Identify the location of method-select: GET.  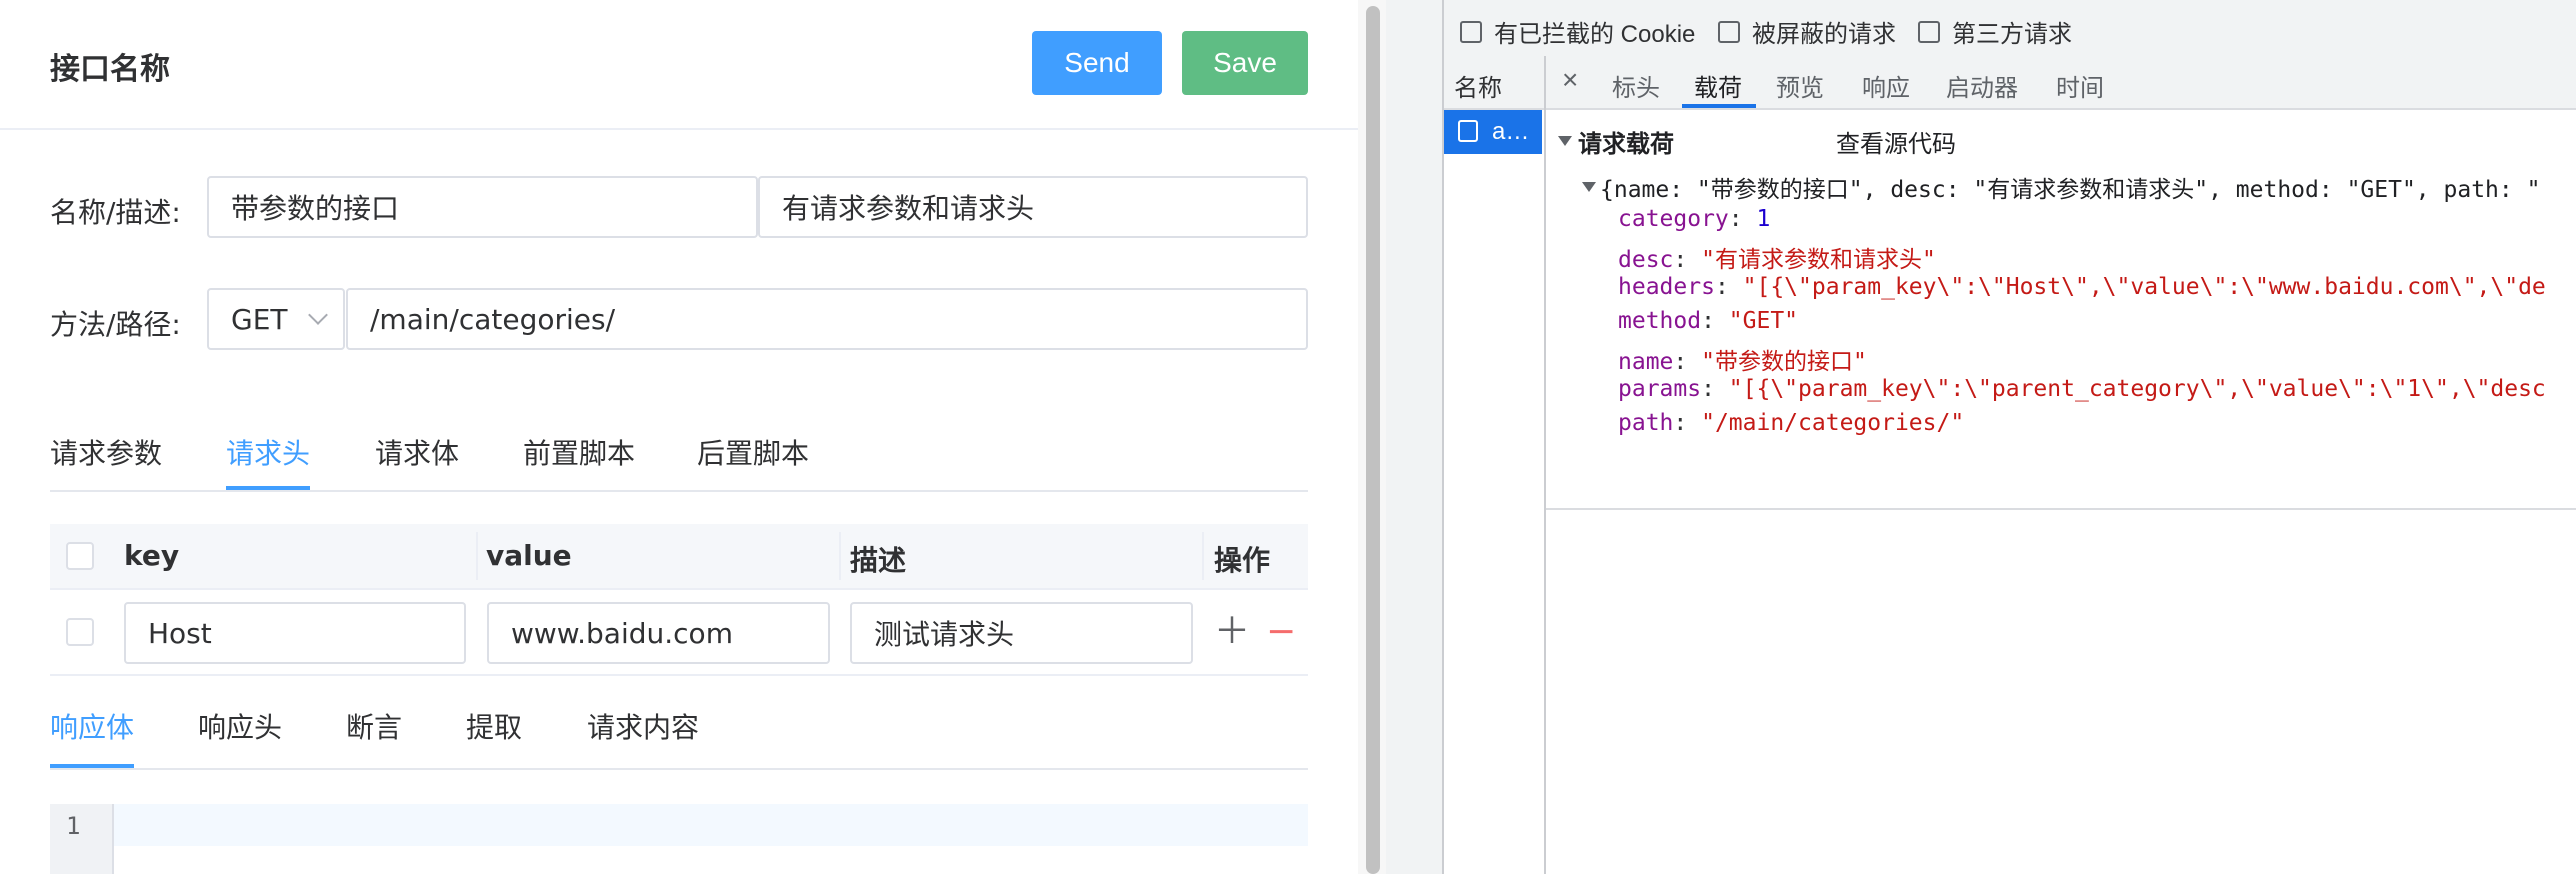
(276, 319).